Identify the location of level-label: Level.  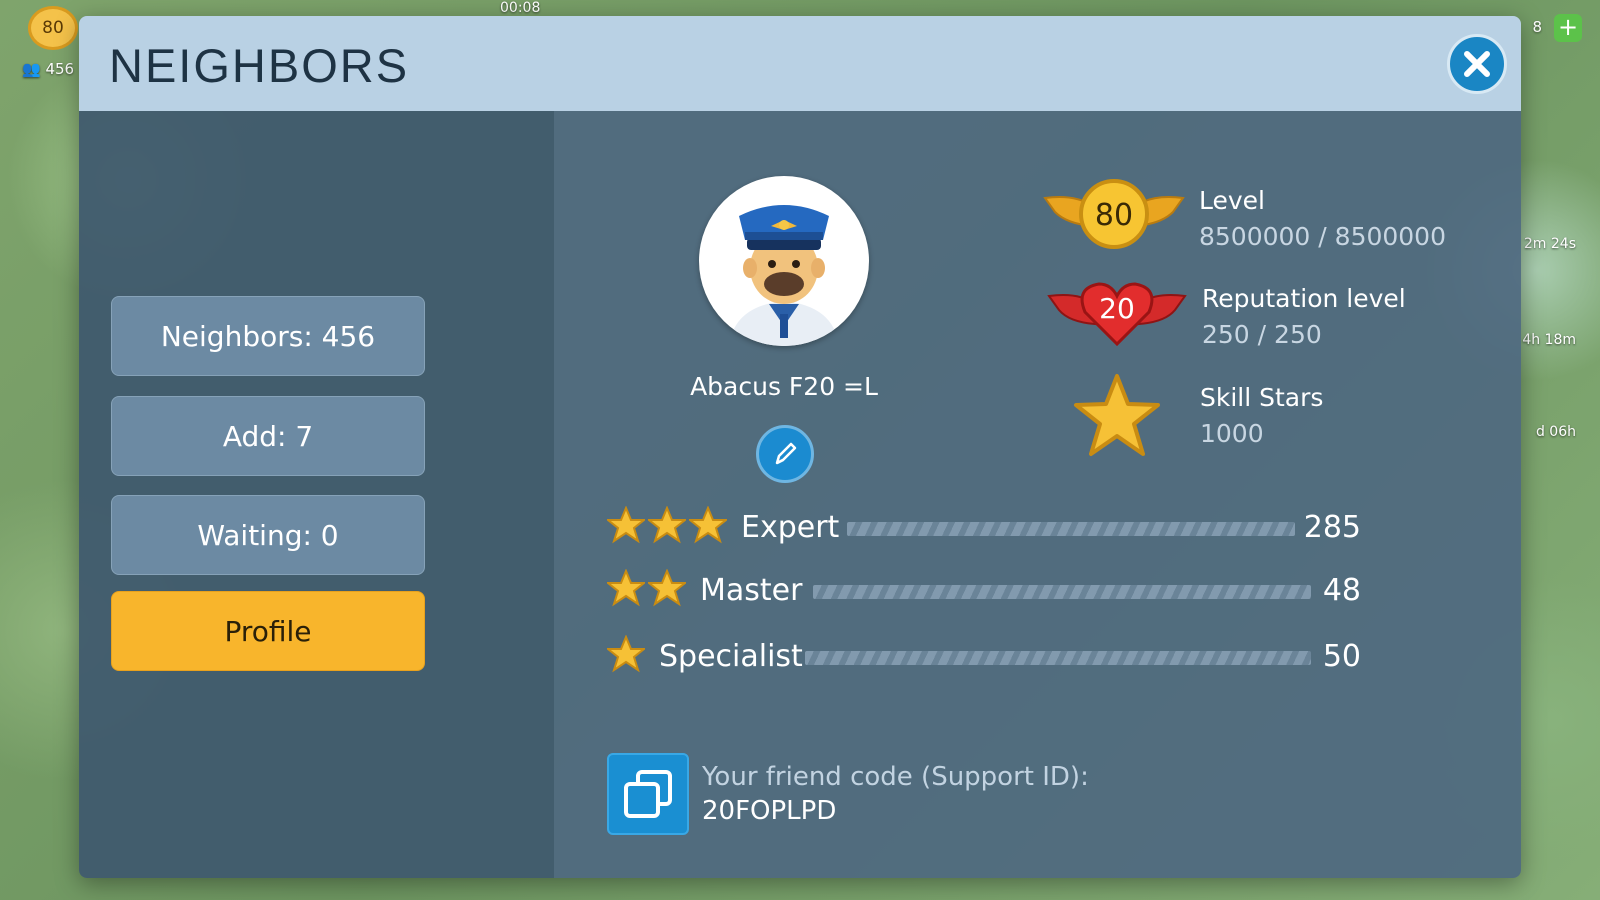
(1232, 200).